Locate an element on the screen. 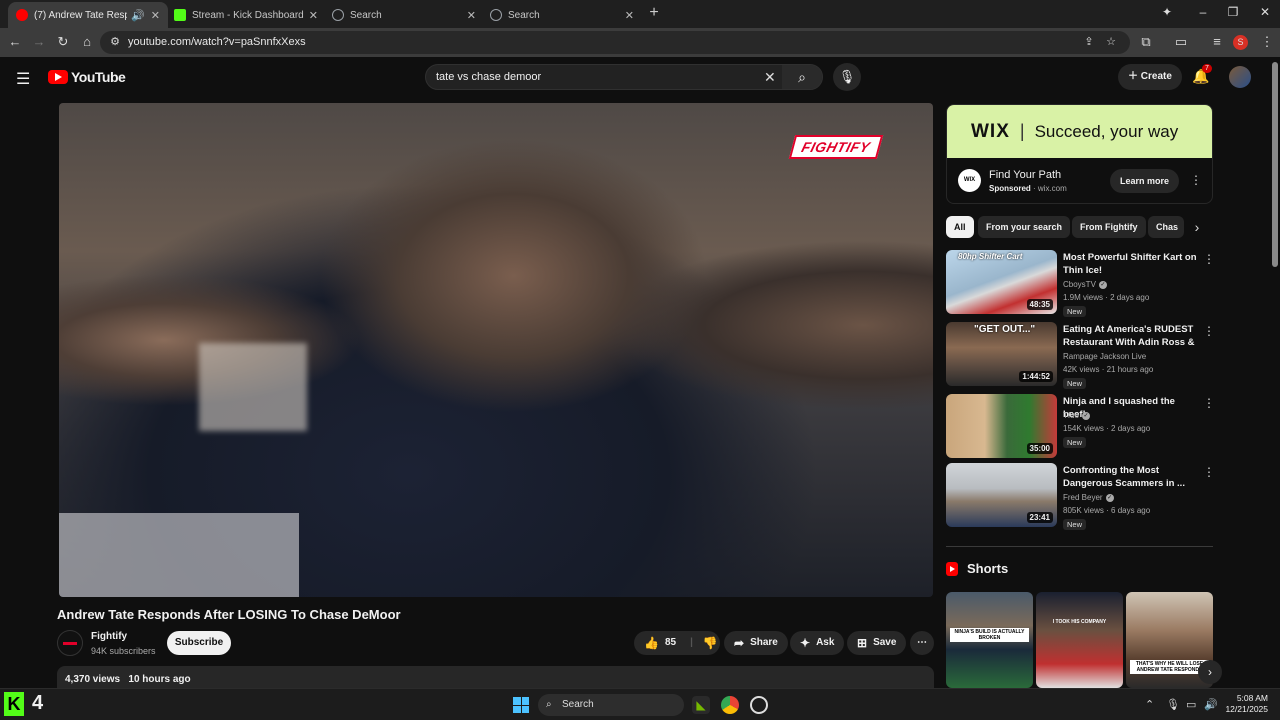 This screenshot has width=1280, height=720. cast-icon: ▭ is located at coordinates (1181, 42).